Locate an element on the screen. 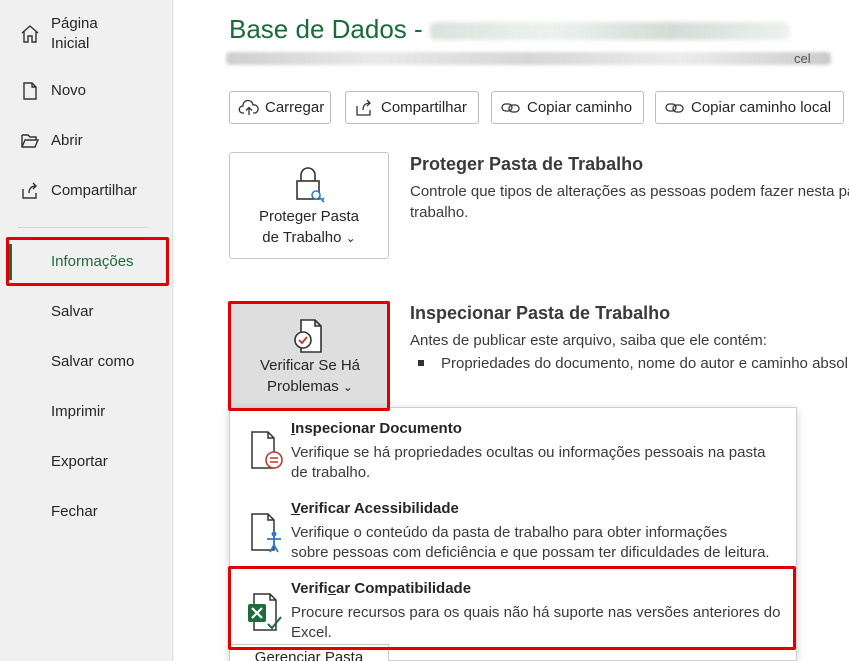 The image size is (849, 661). sidebar-item-label: Página is located at coordinates (74, 23).